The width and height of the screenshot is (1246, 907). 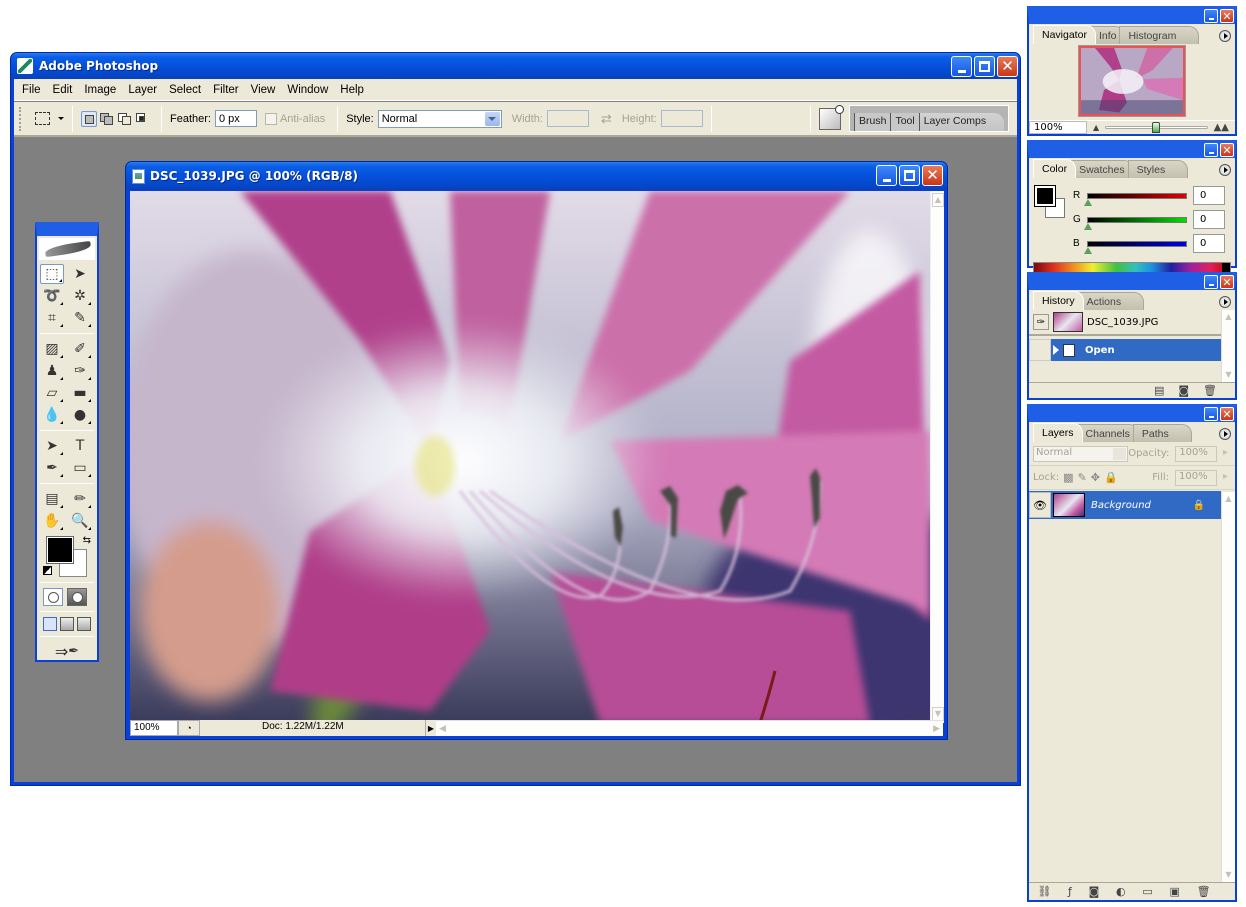 I want to click on link-layers-icon: ⛓, so click(x=1044, y=891).